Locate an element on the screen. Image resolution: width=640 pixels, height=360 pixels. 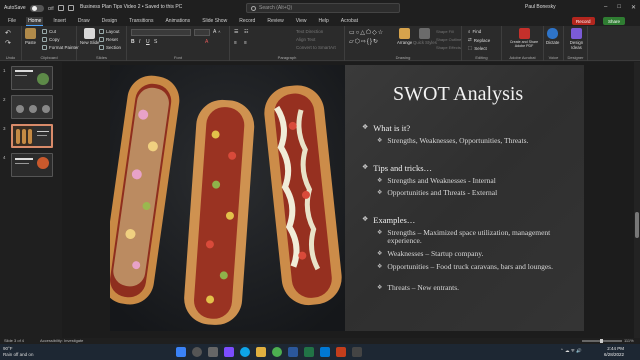
italic-icon: I is located at coordinates (139, 42).